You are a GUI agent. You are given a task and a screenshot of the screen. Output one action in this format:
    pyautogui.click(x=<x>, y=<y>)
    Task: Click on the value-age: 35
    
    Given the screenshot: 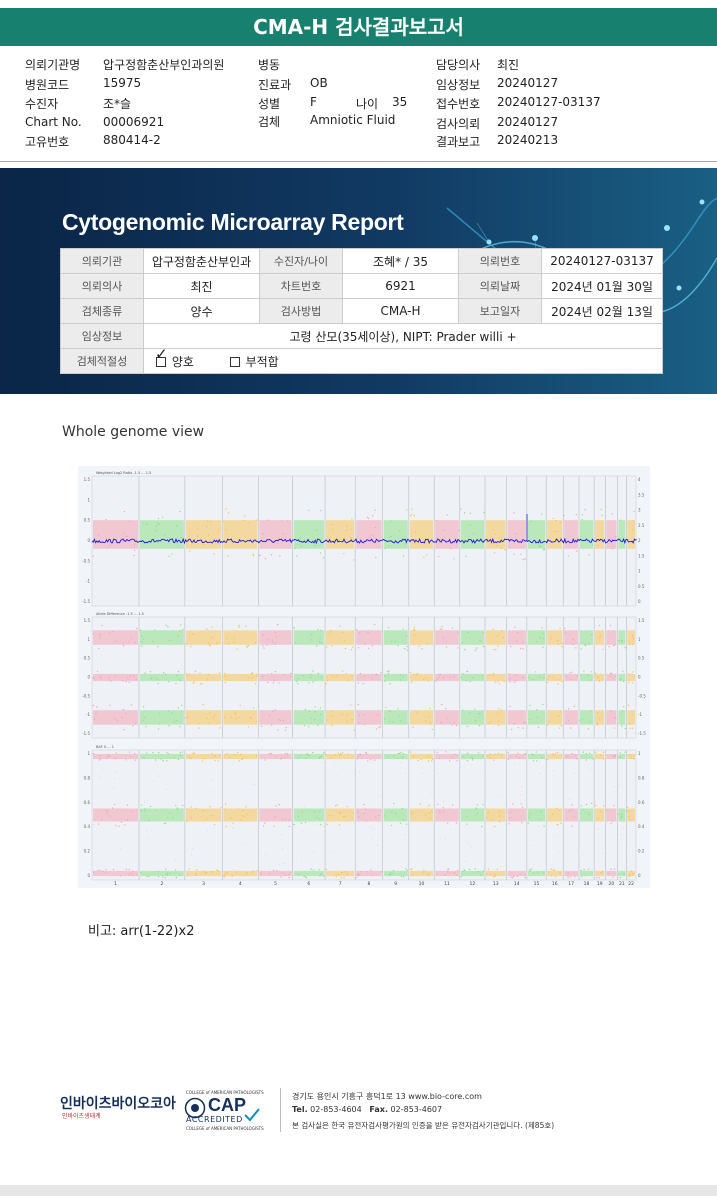 What is the action you would take?
    pyautogui.click(x=400, y=102)
    